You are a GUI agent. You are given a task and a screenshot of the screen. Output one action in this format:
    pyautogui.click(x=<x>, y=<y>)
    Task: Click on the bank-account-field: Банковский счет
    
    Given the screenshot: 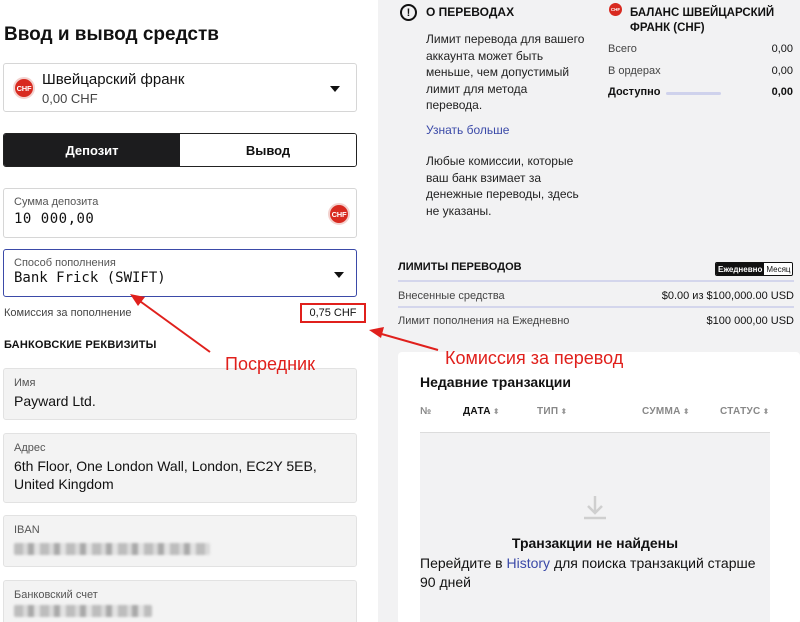 What is the action you would take?
    pyautogui.click(x=180, y=601)
    